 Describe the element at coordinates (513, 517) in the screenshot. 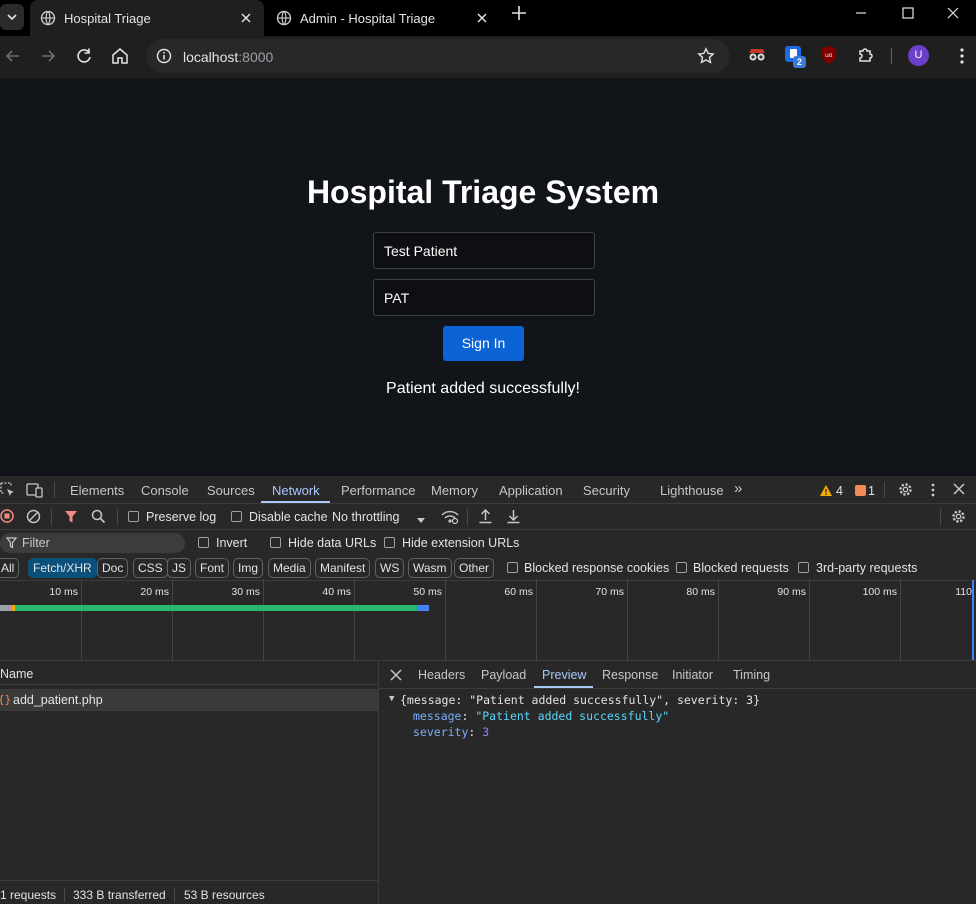

I see `export-har-icon` at that location.